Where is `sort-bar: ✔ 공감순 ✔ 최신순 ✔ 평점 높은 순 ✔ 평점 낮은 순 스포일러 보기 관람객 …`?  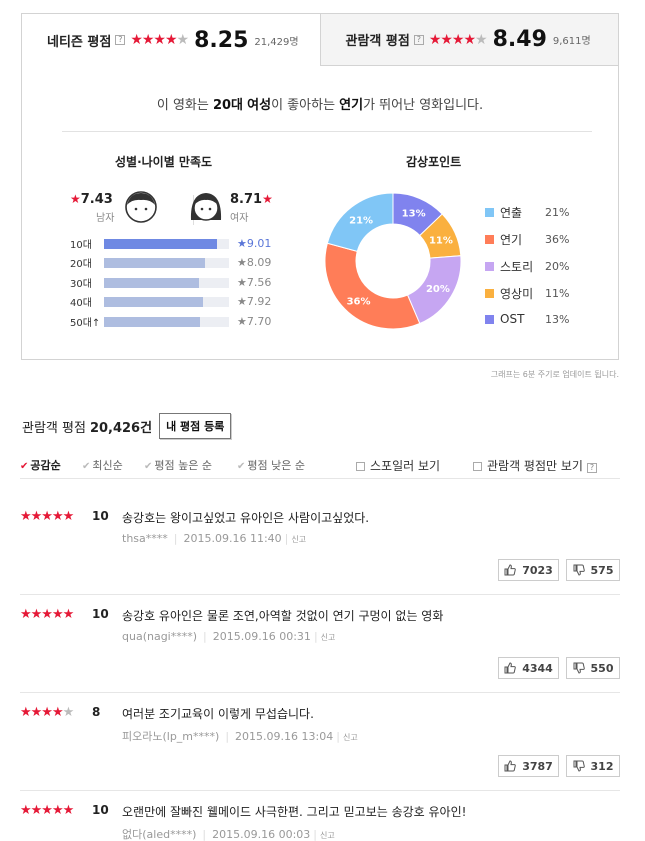 sort-bar: ✔ 공감순 ✔ 최신순 ✔ 평점 높은 순 ✔ 평점 낮은 순 스포일러 보기 관람객 … is located at coordinates (320, 467).